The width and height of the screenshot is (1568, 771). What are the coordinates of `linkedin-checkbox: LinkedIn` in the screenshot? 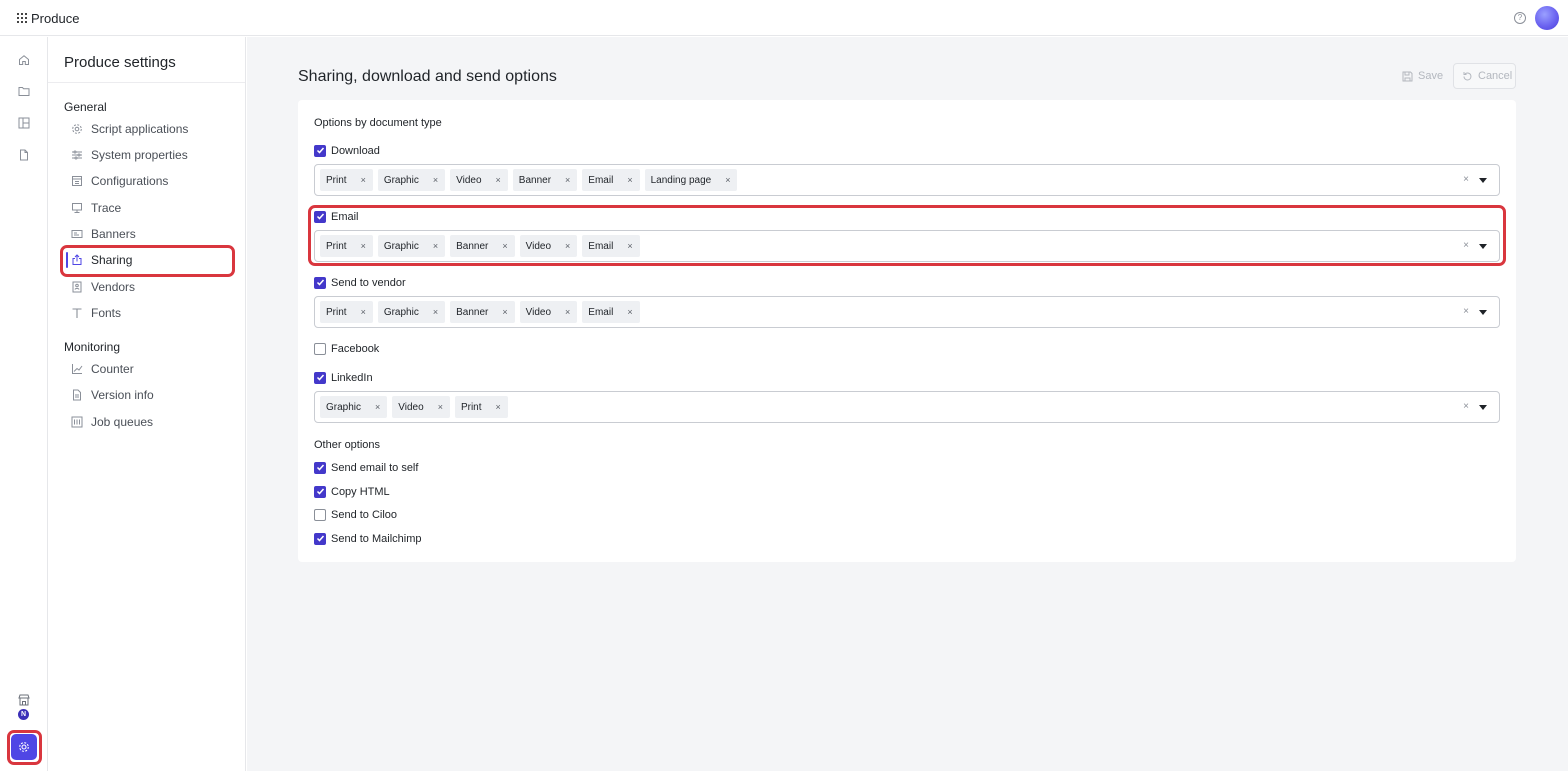 It's located at (343, 377).